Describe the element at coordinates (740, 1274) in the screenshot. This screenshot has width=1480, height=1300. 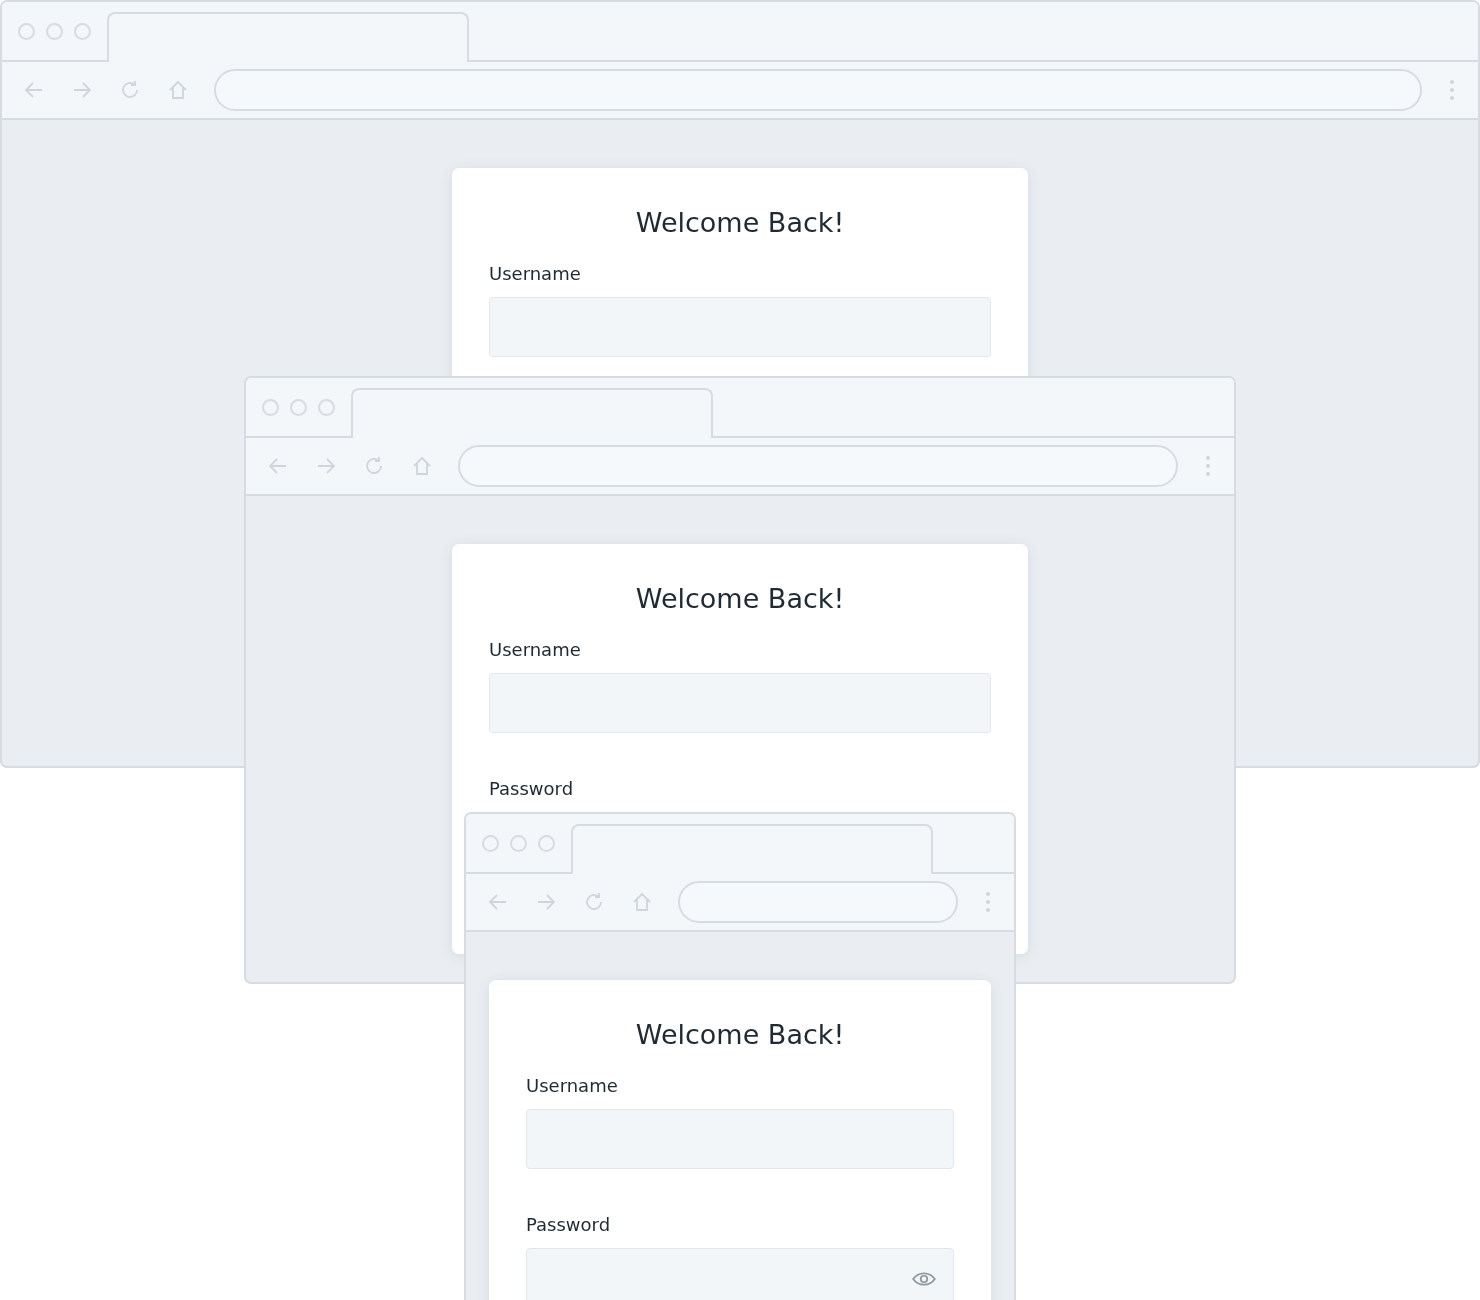
I see `password-field` at that location.